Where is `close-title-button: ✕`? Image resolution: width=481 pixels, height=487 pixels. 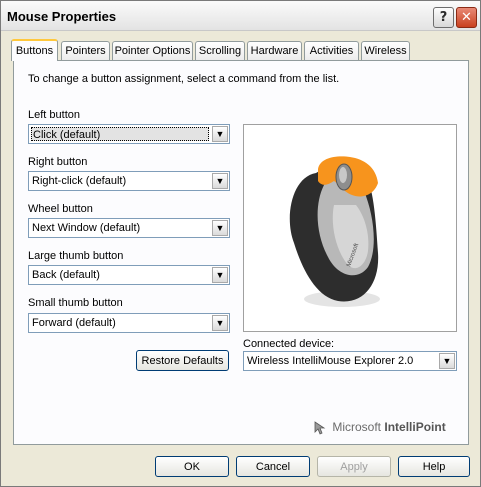
close-title-button: ✕ is located at coordinates (466, 17).